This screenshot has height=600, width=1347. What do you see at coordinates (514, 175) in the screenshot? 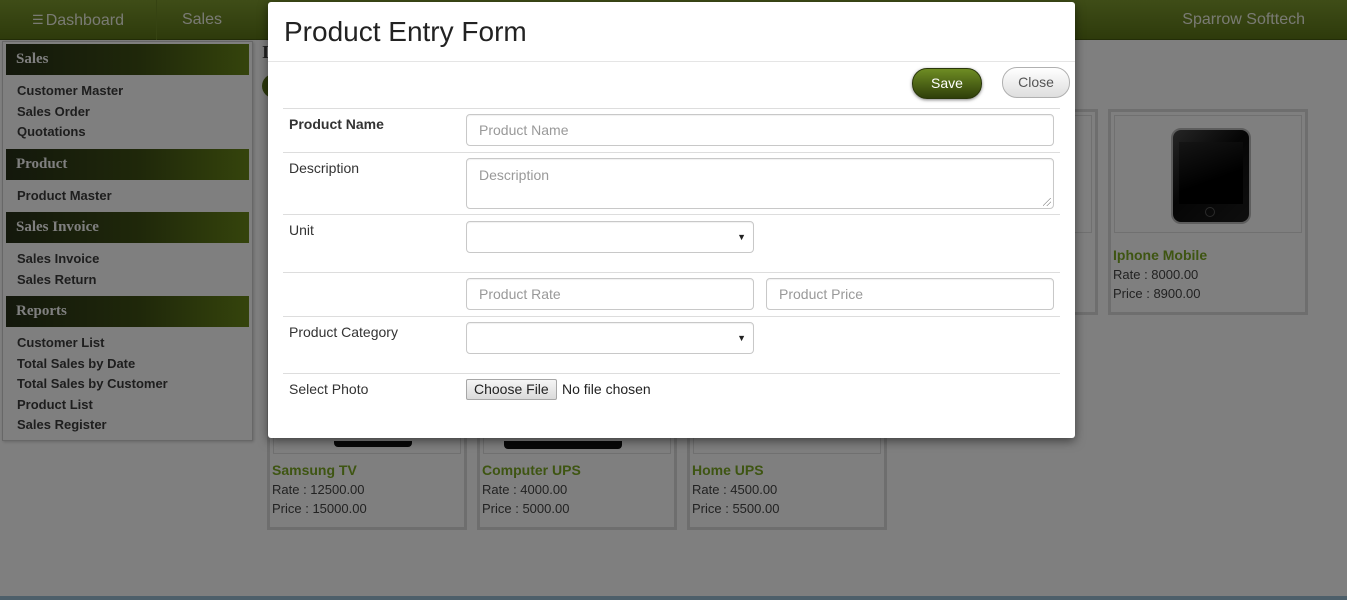
I see `description-placeholder: Description` at bounding box center [514, 175].